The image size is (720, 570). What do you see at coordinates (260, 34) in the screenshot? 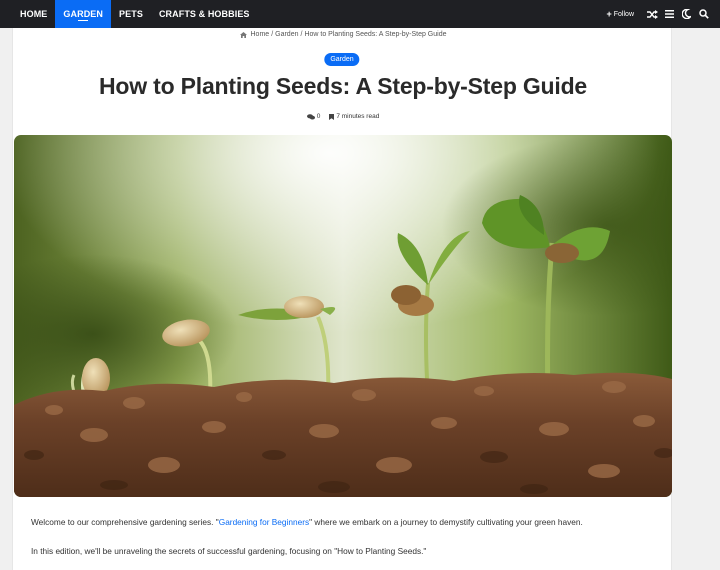
I see `breadcrumb-home-link: Home` at bounding box center [260, 34].